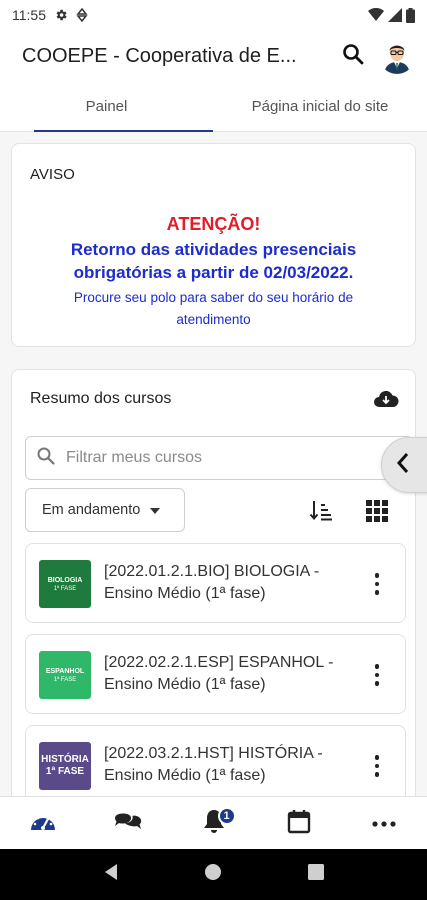  Describe the element at coordinates (321, 511) in the screenshot. I see `sort-icon` at that location.